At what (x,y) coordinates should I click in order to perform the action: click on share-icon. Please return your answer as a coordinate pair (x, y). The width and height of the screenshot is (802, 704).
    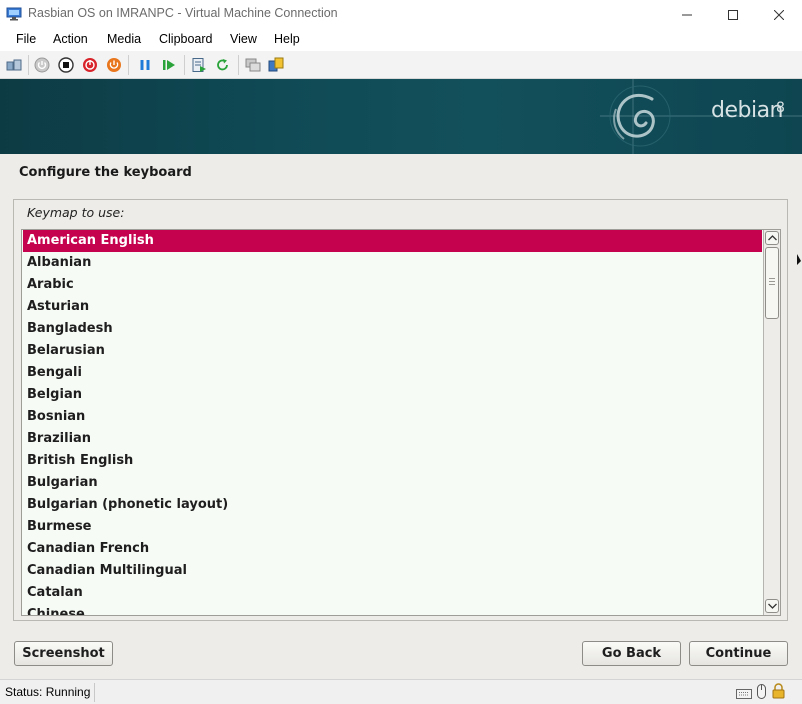
    Looking at the image, I should click on (276, 65).